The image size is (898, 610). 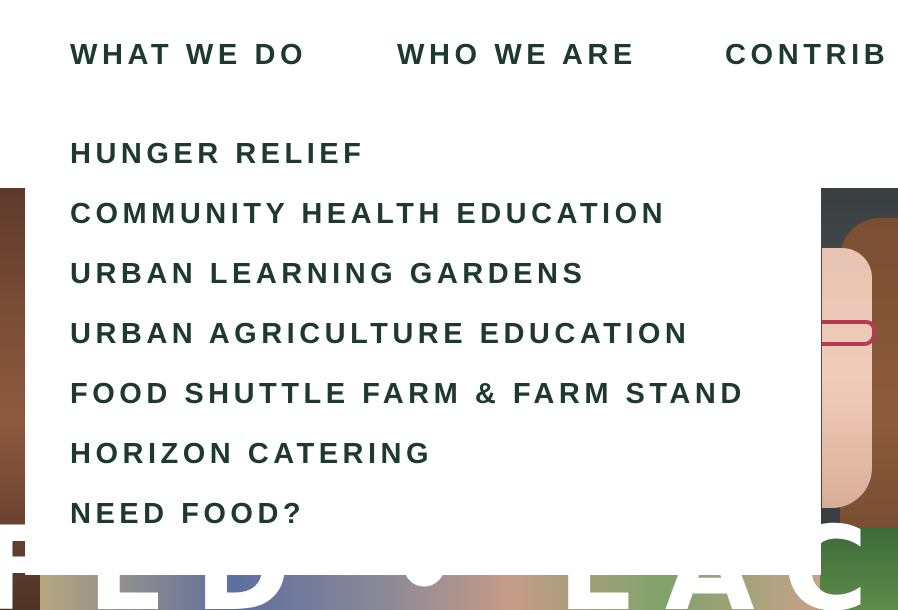 I want to click on nav-item-what-we-do: WHAT WE DO, so click(x=188, y=55).